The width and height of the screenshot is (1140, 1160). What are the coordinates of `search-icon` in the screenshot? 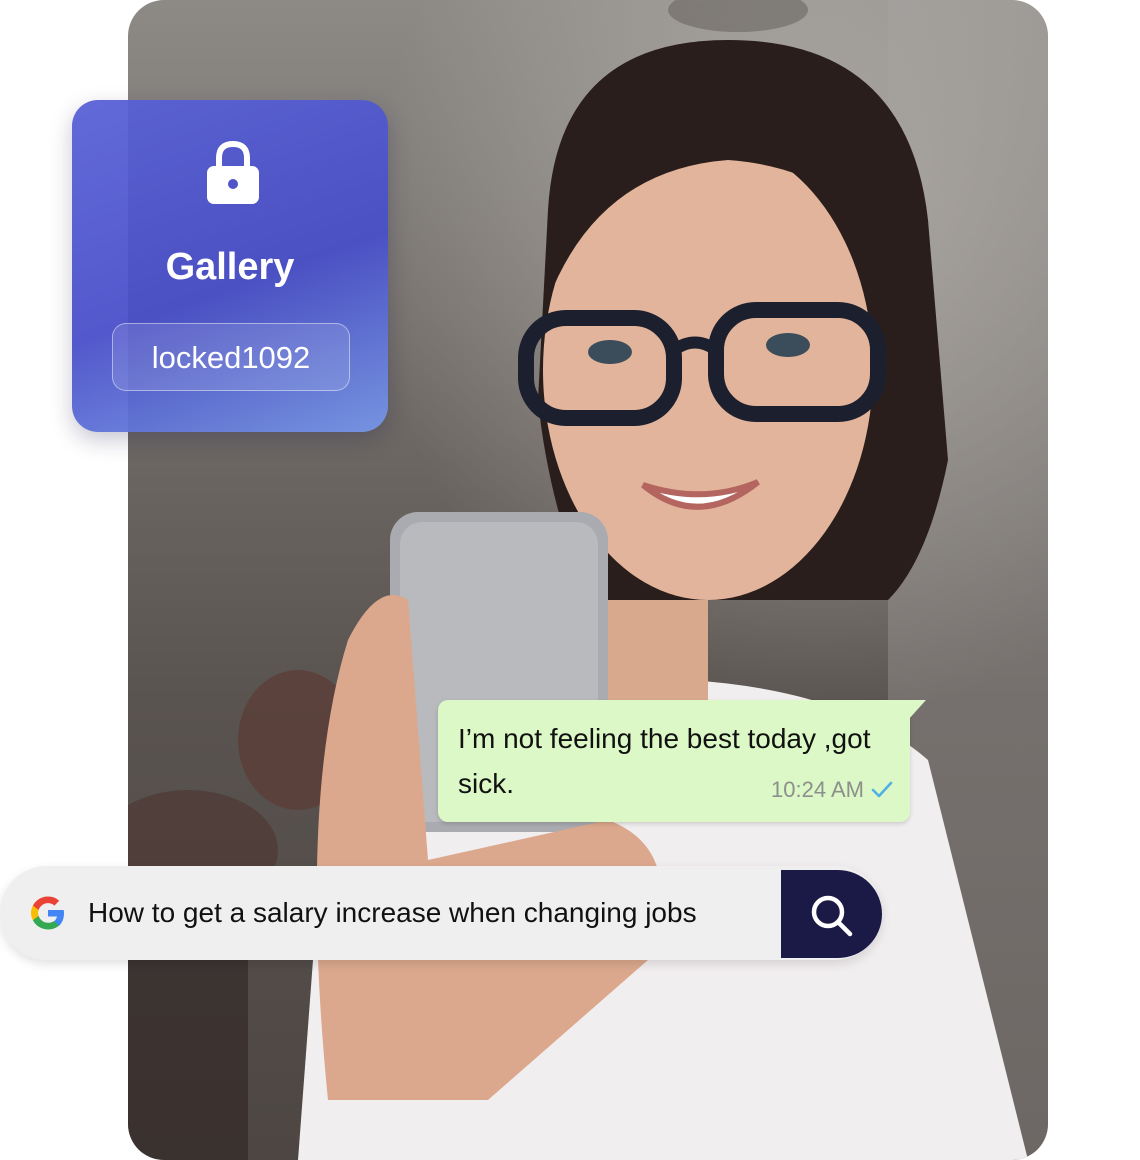 It's located at (832, 916).